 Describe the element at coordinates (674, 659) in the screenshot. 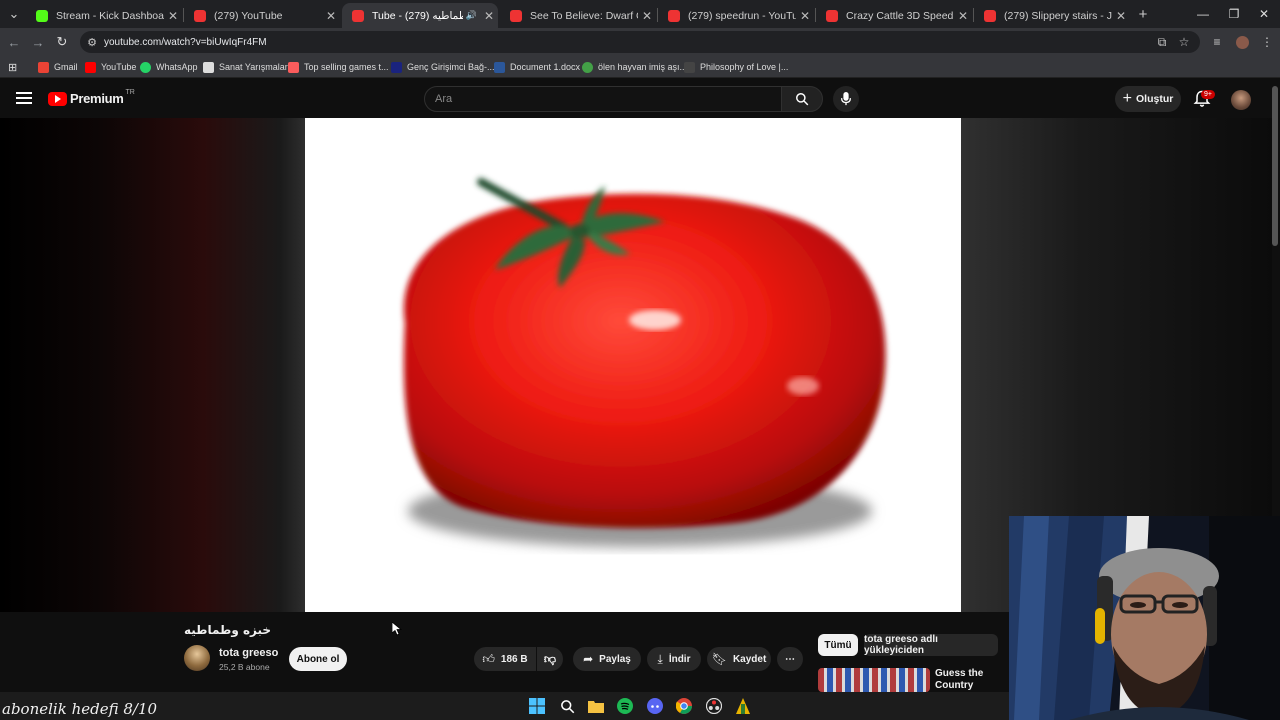

I see `download-button: ⤓ İndir` at that location.